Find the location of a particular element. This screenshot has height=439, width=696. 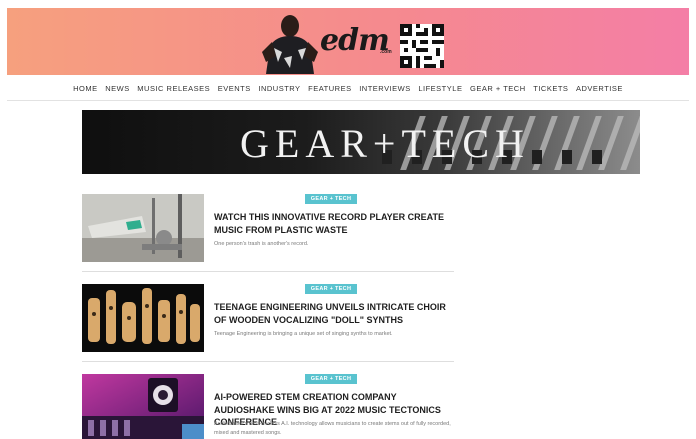

article-summary: One person's trash is another's record. is located at coordinates (261, 244).